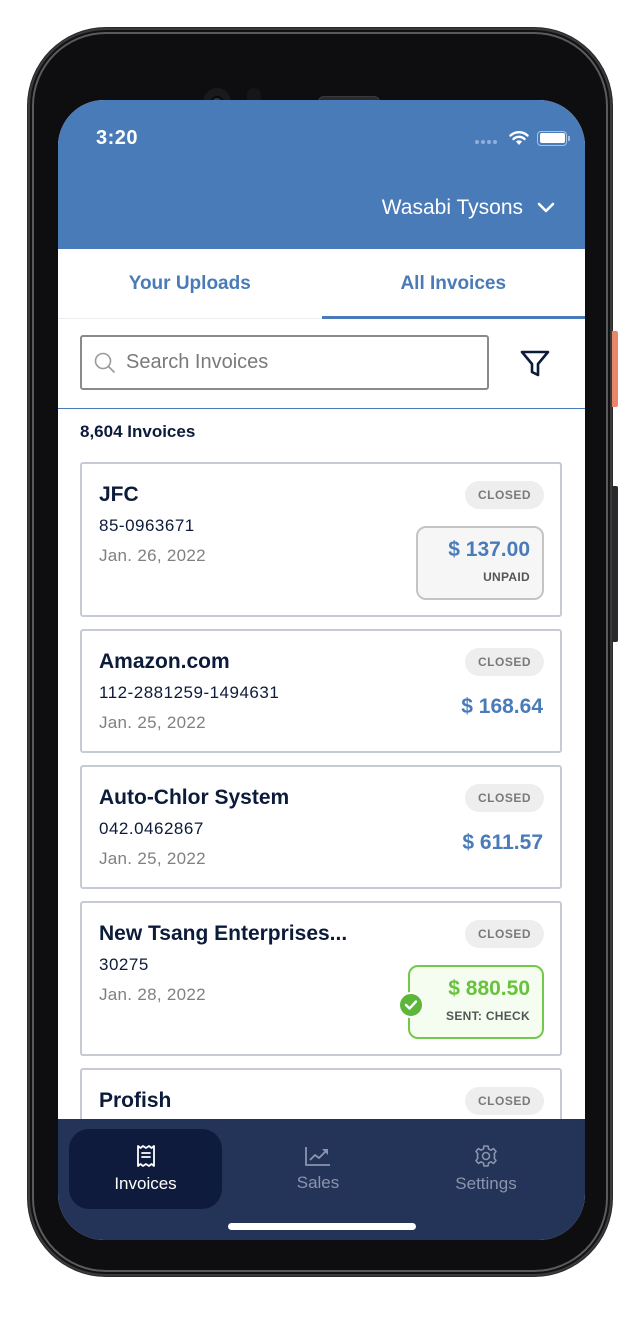 This screenshot has height=1340, width=640. Describe the element at coordinates (486, 1183) in the screenshot. I see `nav-label: Settings` at that location.